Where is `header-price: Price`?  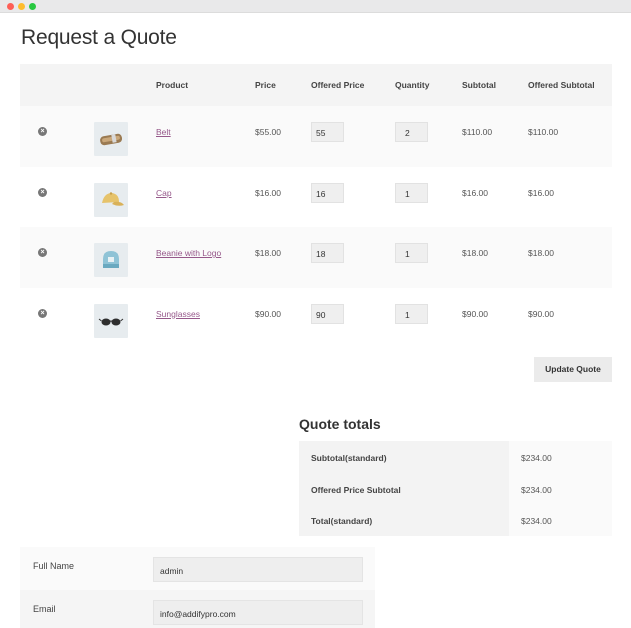
header-price: Price is located at coordinates (265, 85).